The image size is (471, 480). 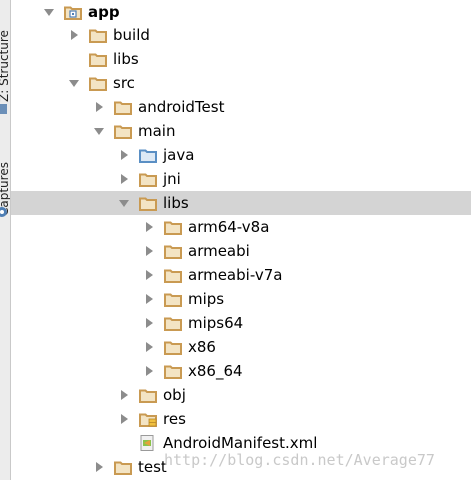 I want to click on tree-row-label: arm64-v8a, so click(x=229, y=227).